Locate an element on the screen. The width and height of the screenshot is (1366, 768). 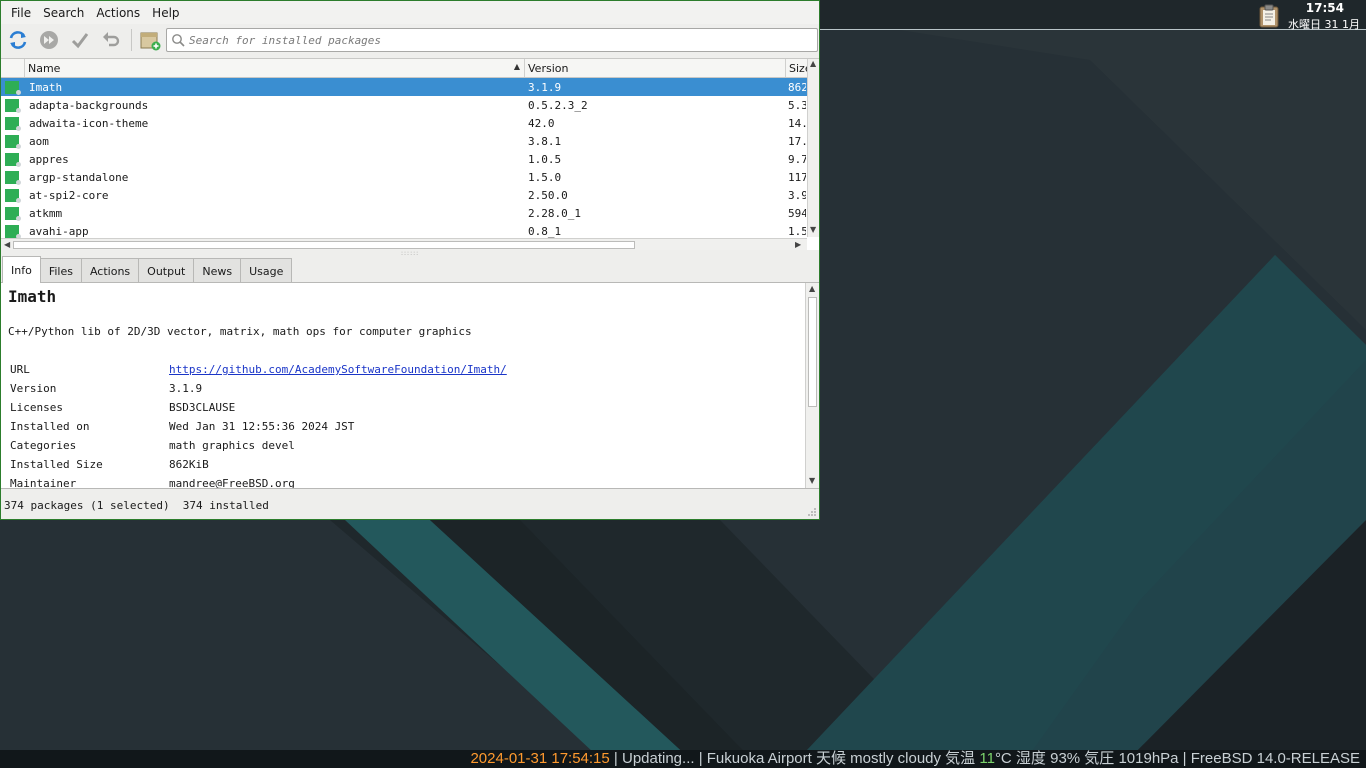
detail-tabs: Info Files Actions Output News Usage is located at coordinates (147, 269).